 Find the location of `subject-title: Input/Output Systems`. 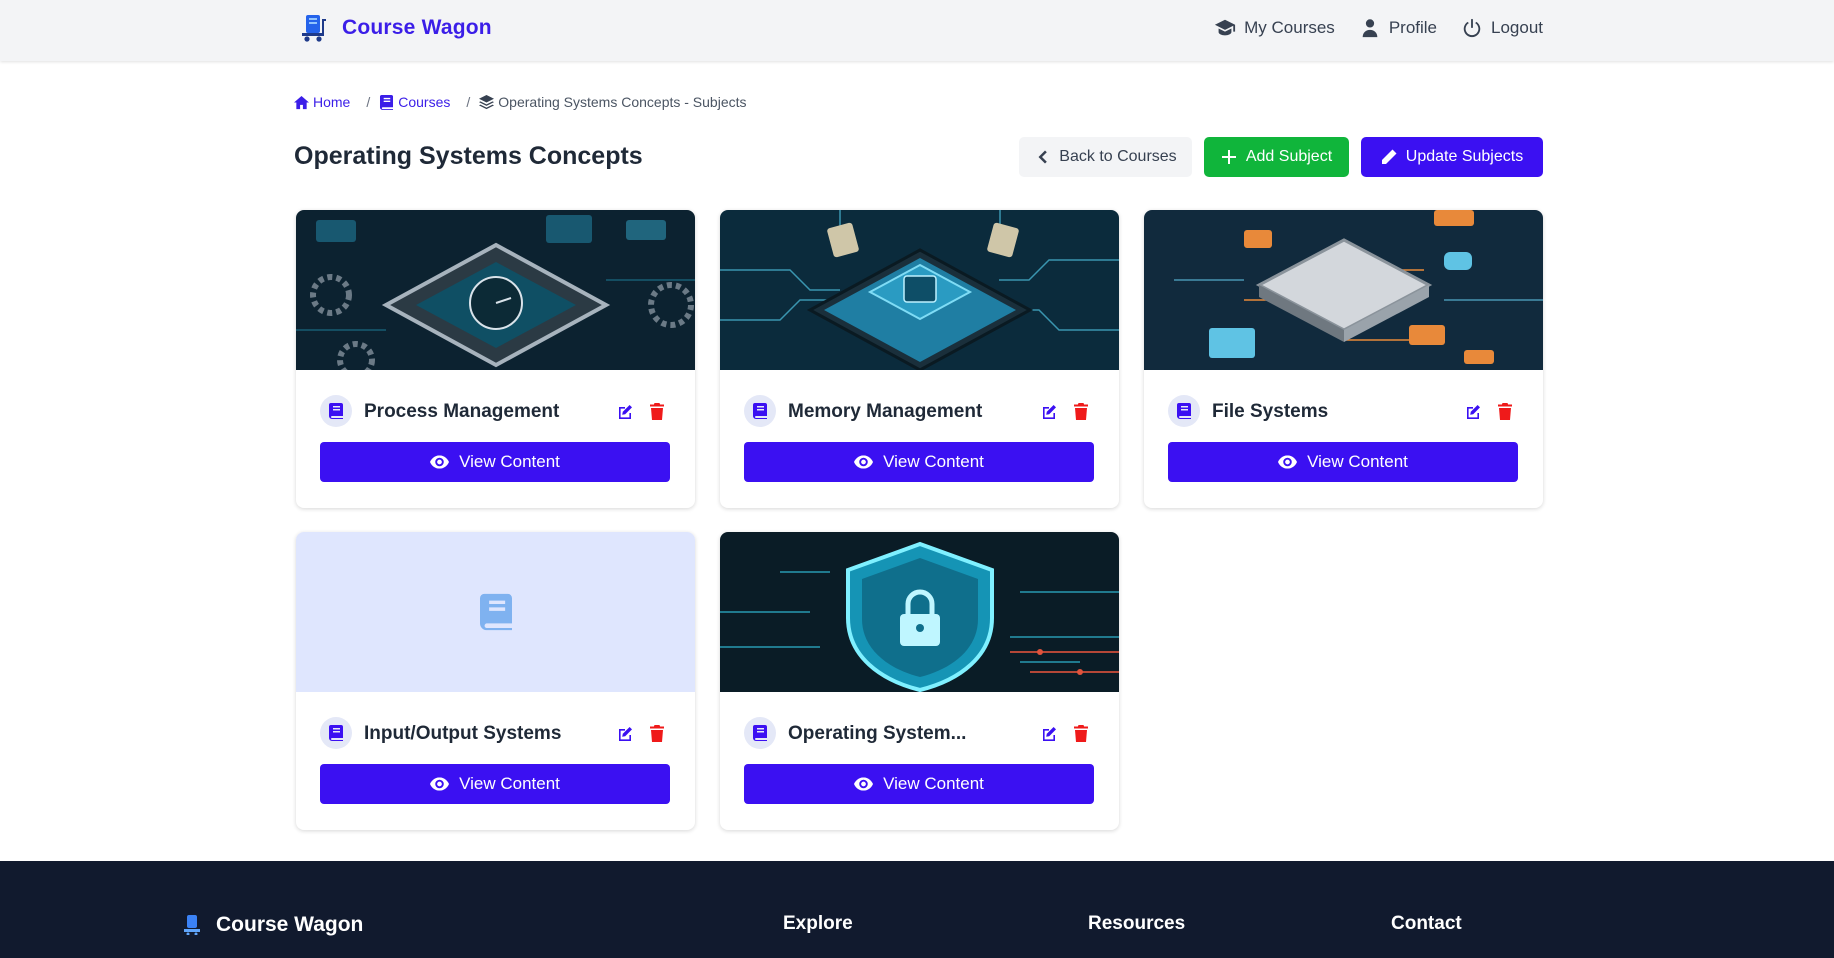

subject-title: Input/Output Systems is located at coordinates (463, 733).